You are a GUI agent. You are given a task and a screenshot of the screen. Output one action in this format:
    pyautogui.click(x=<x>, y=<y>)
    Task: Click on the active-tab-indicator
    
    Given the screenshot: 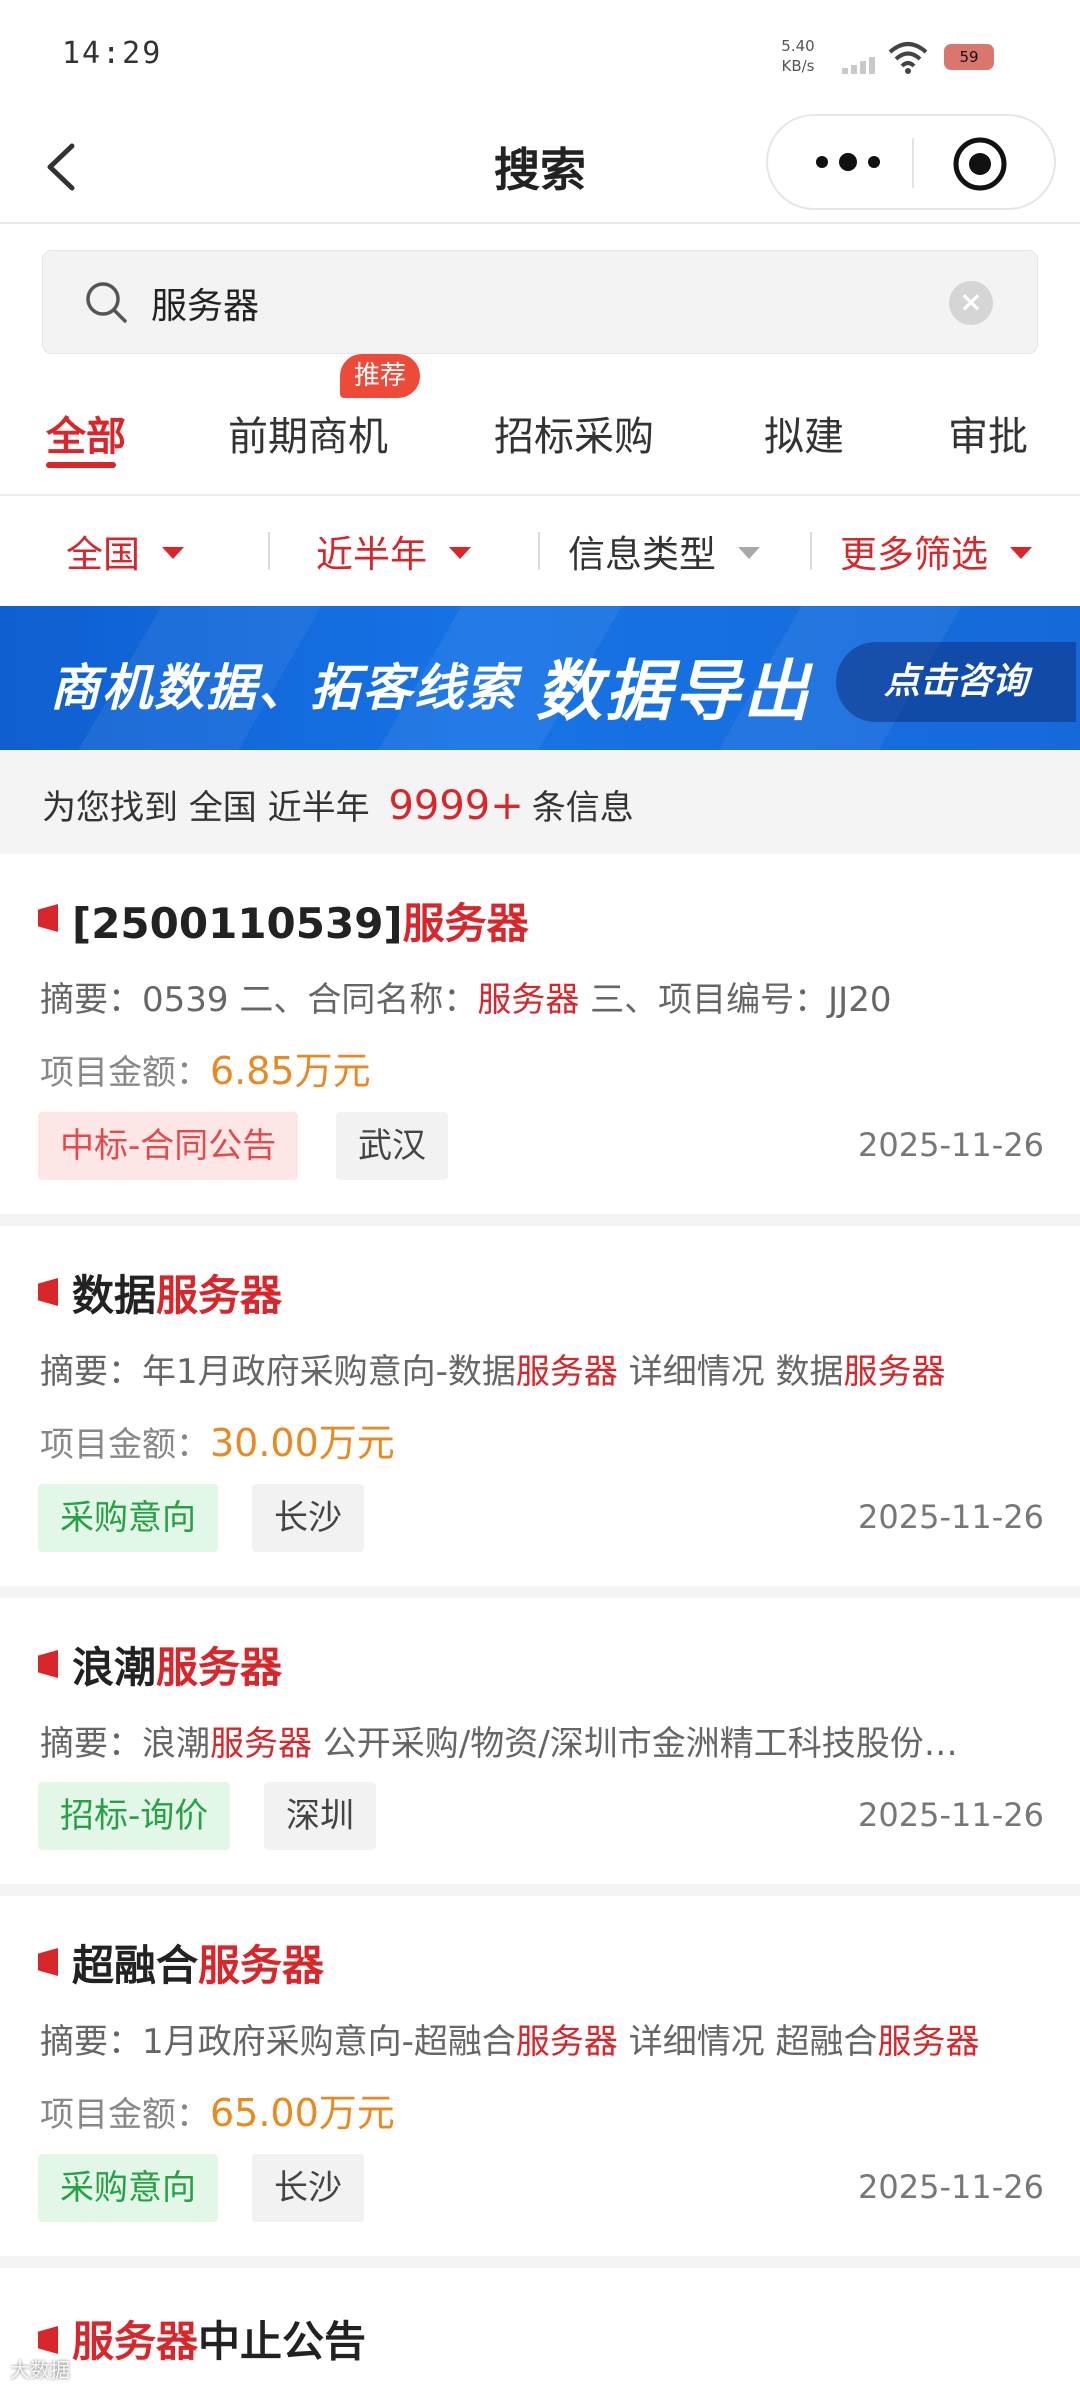 What is the action you would take?
    pyautogui.click(x=81, y=465)
    